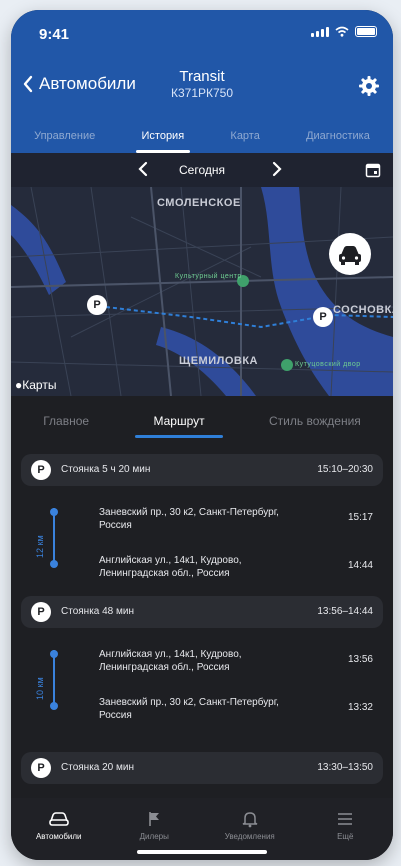 Image resolution: width=401 pixels, height=866 pixels. I want to click on route-subtabs: Главное Маршрут Стиль вождения, so click(202, 421).